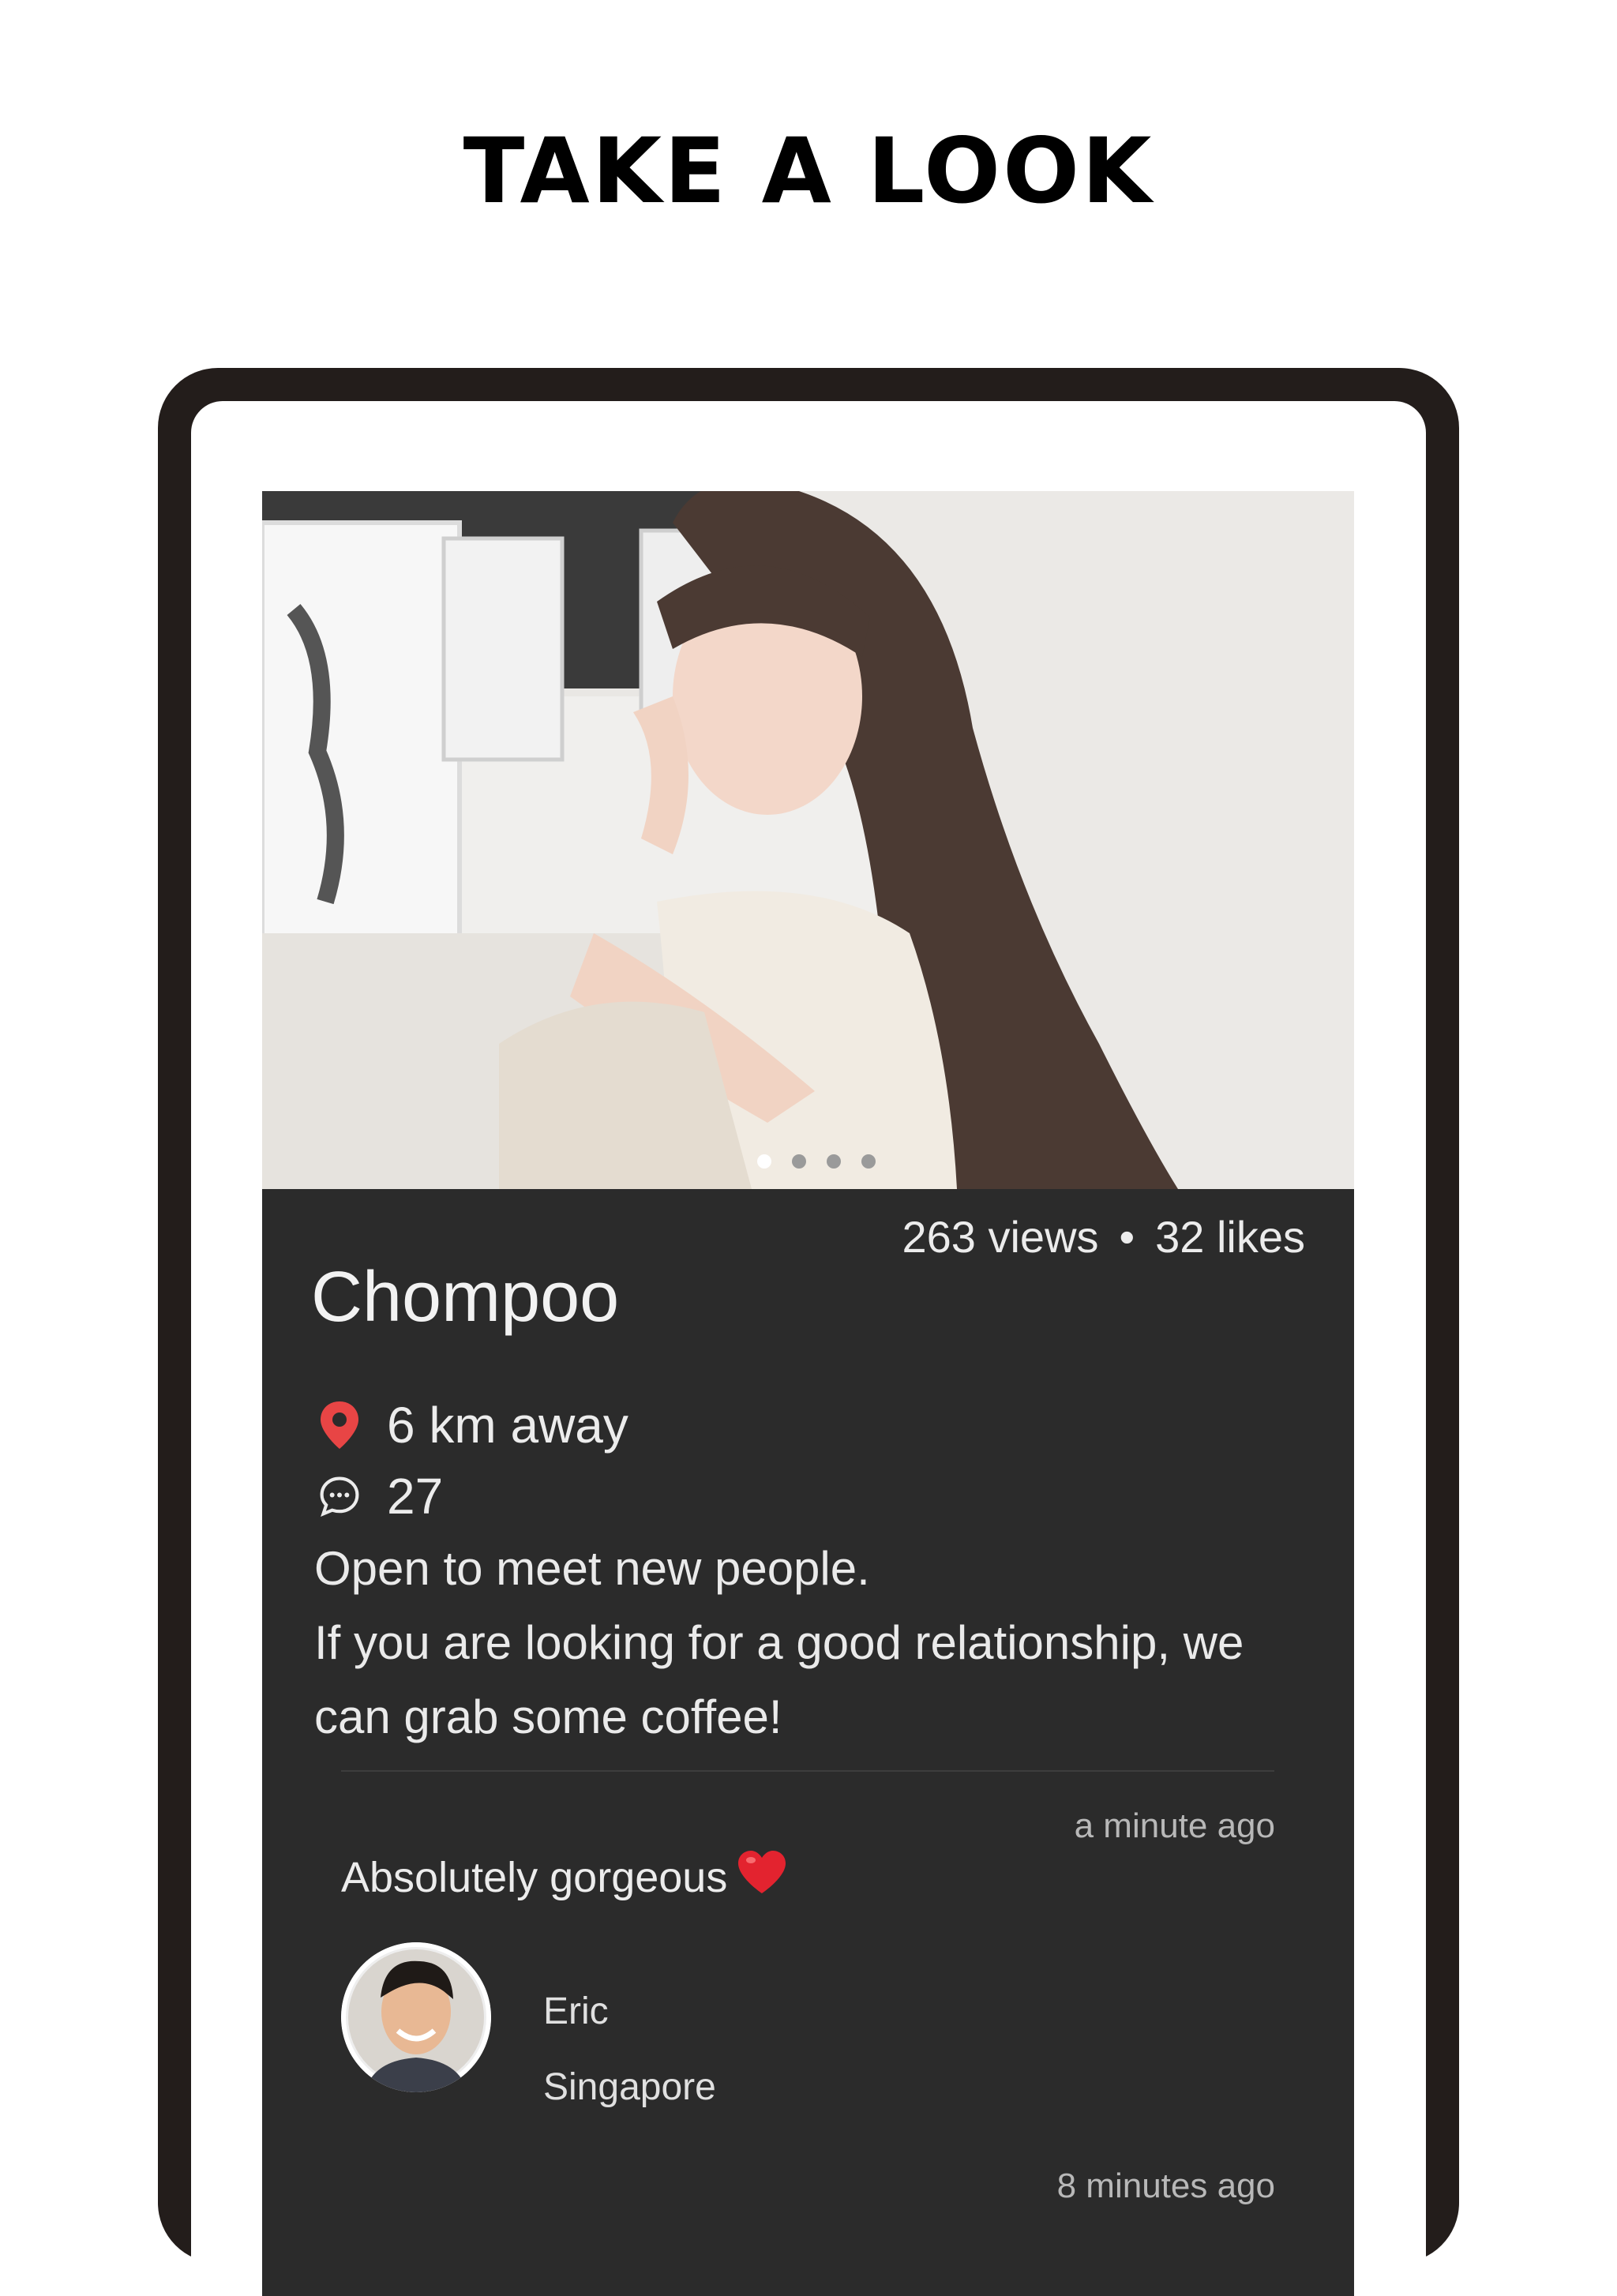 The image size is (1617, 2296). Describe the element at coordinates (1230, 1237) in the screenshot. I see `likes-count: 32 likes` at that location.